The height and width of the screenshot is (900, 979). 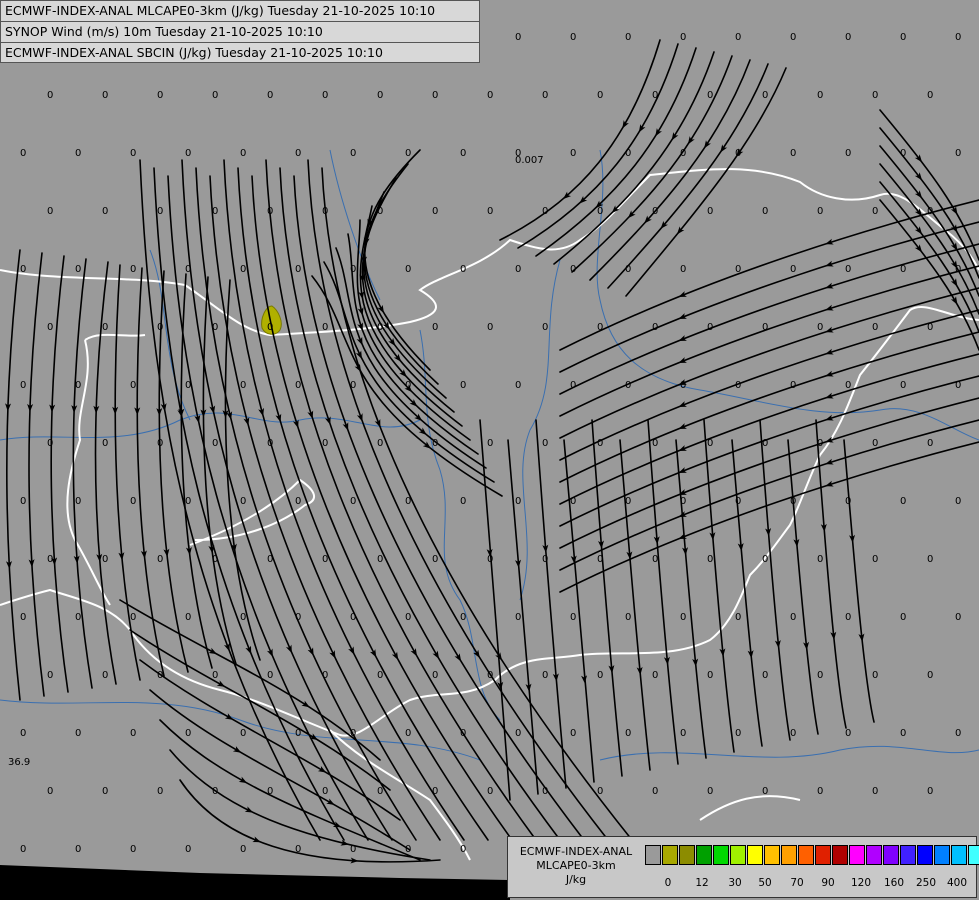 I want to click on cin-value-label-special: 0.007, so click(x=529, y=160).